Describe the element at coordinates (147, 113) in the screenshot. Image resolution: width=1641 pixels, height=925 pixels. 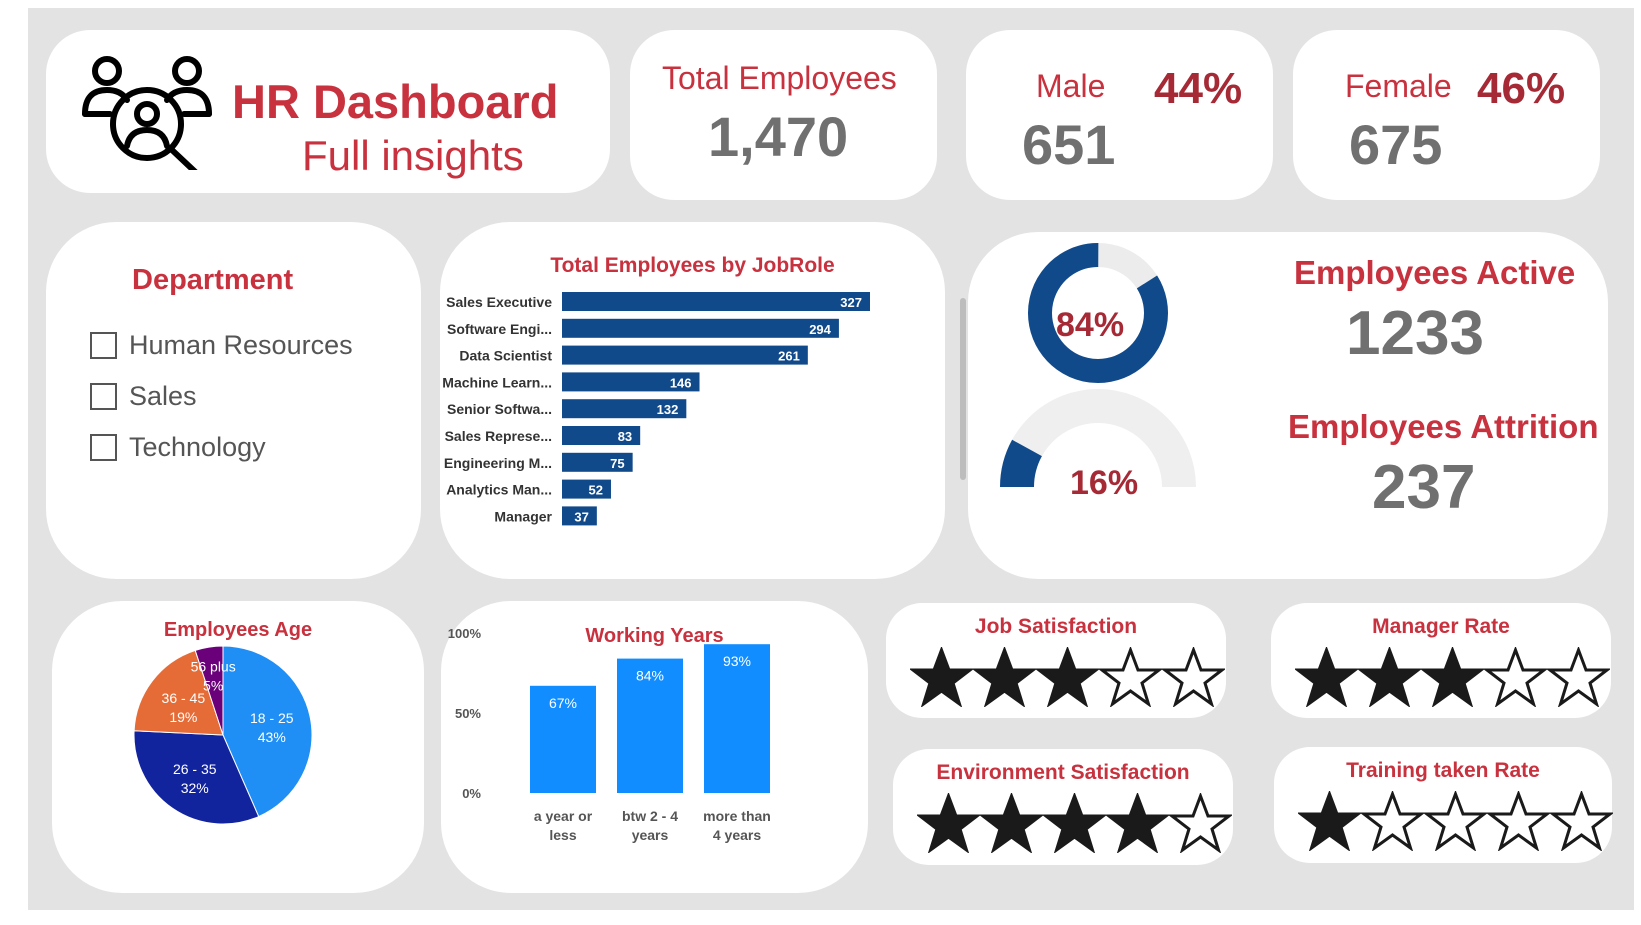
I see `team-search-icon` at that location.